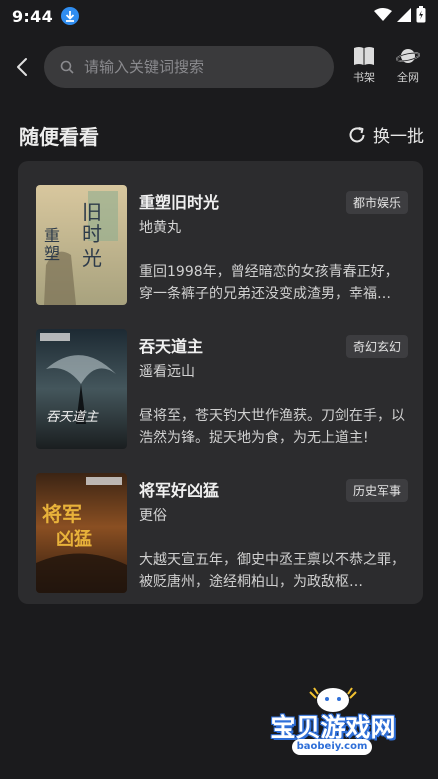  Describe the element at coordinates (59, 137) in the screenshot. I see `section-title: 随便看看` at that location.